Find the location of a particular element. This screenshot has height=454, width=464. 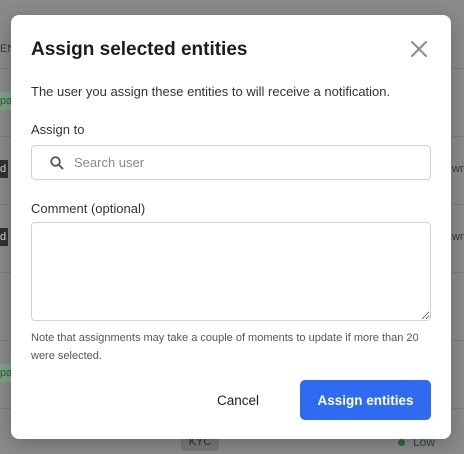

assign-to-label: Assign to is located at coordinates (58, 129).